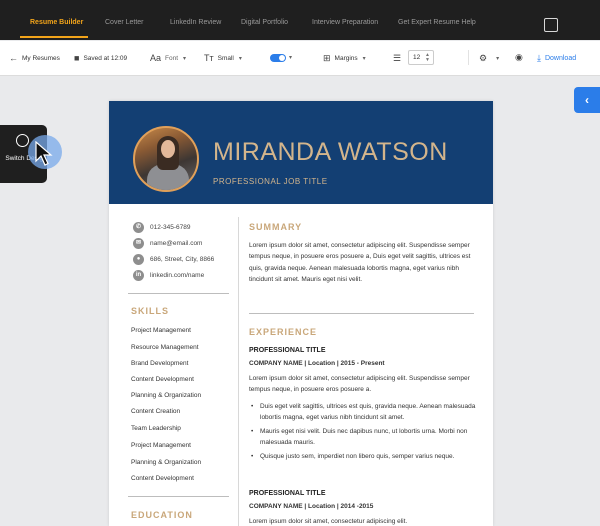  Describe the element at coordinates (156, 58) in the screenshot. I see `font-icon: Aa` at that location.